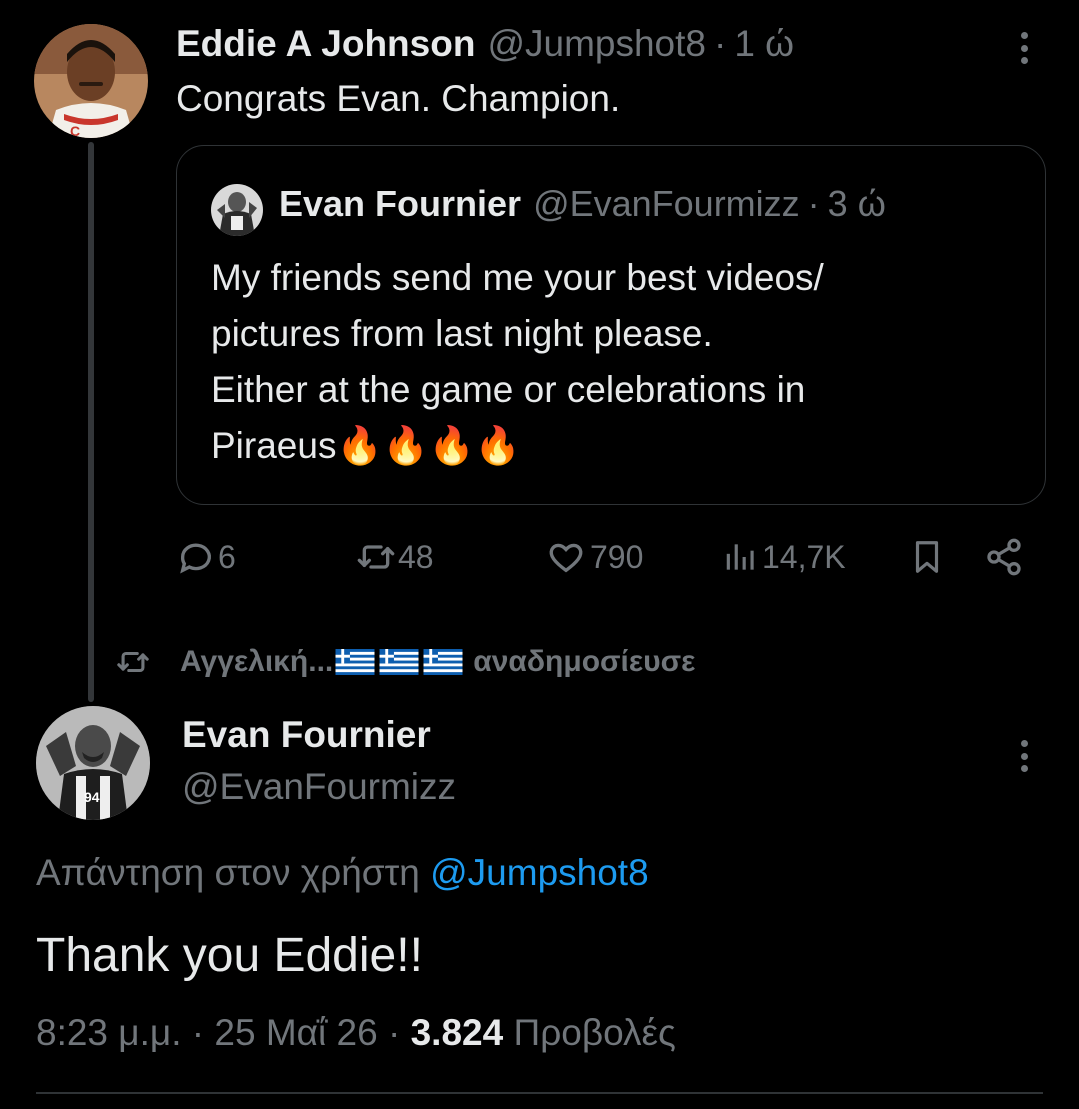 The image size is (1079, 1109). What do you see at coordinates (75, 130) in the screenshot?
I see `svg-text: C` at bounding box center [75, 130].